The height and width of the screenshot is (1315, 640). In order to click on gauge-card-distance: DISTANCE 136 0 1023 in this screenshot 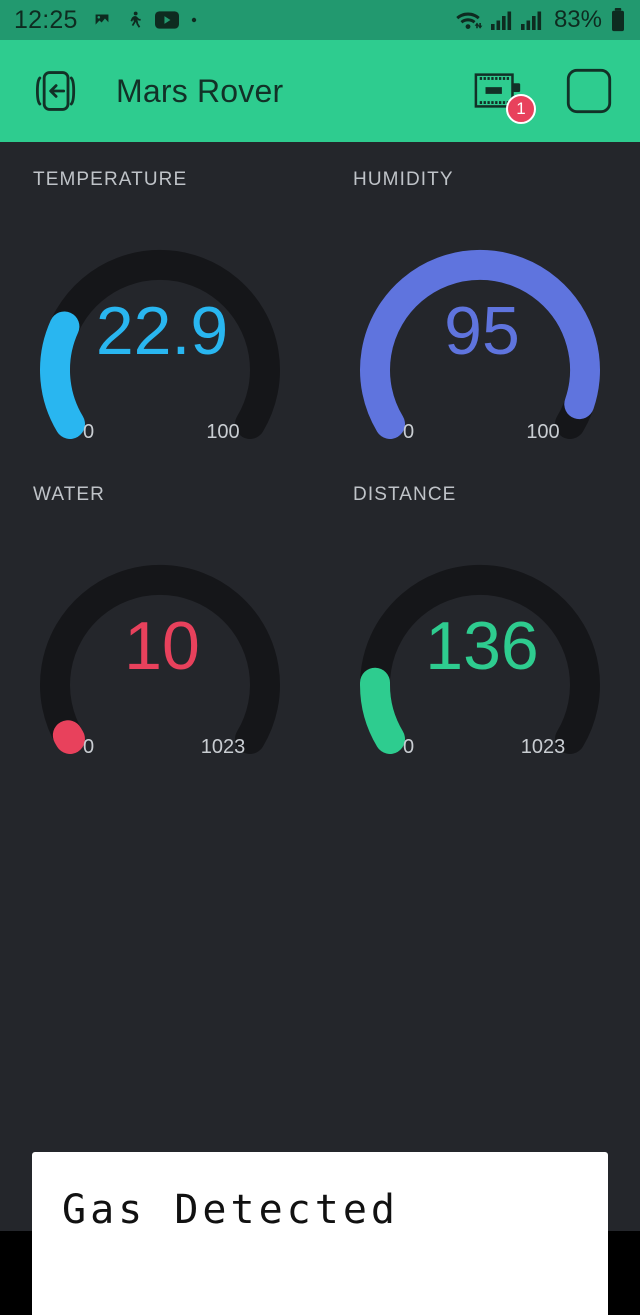, I will do `click(480, 614)`.